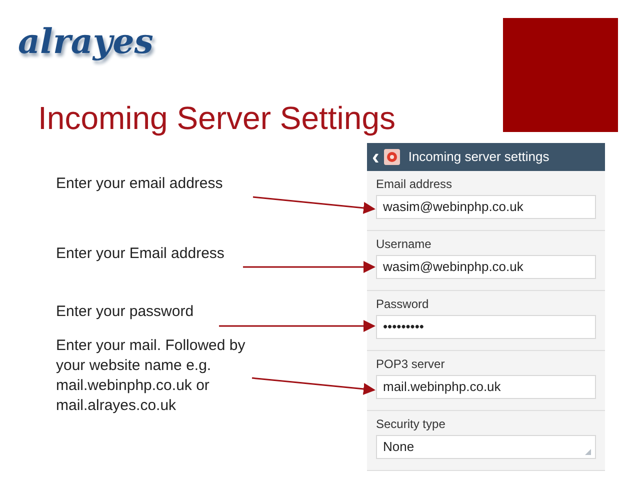 The image size is (638, 478). I want to click on app-icon, so click(392, 157).